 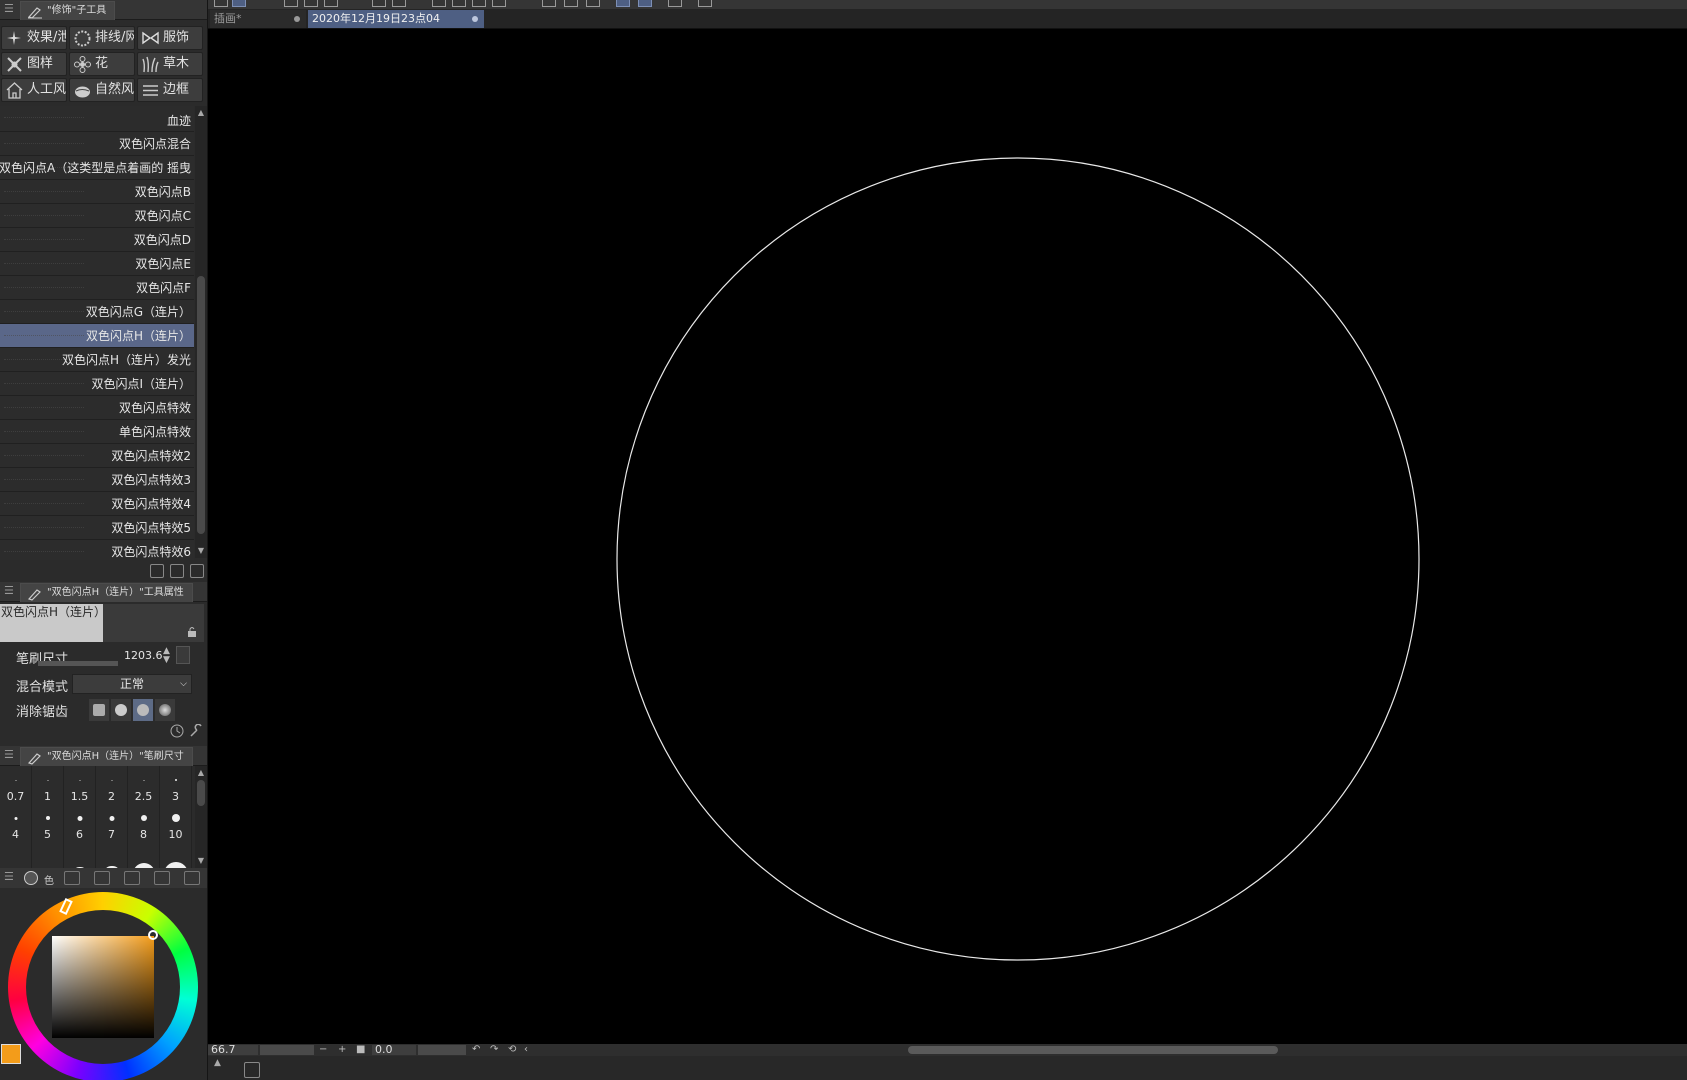 I want to click on category-artificial-button: 人工风, so click(x=34, y=90).